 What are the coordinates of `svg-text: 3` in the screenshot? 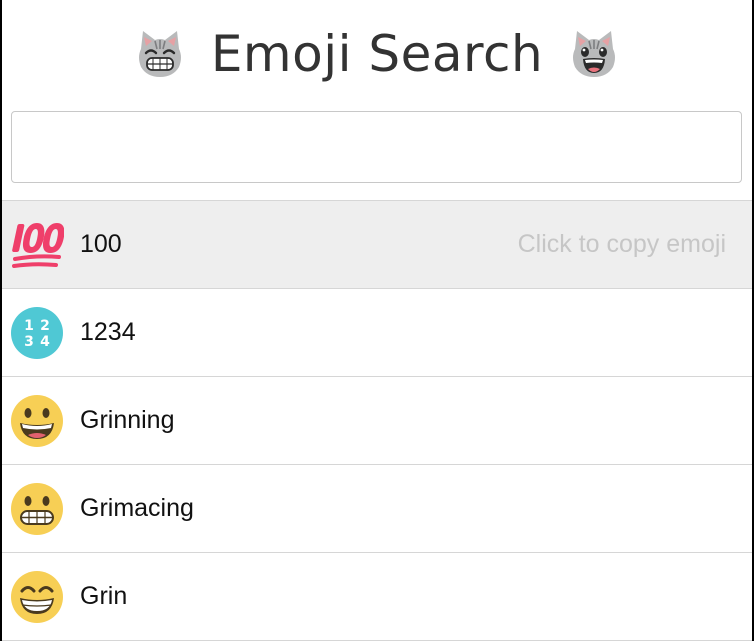 It's located at (29, 342).